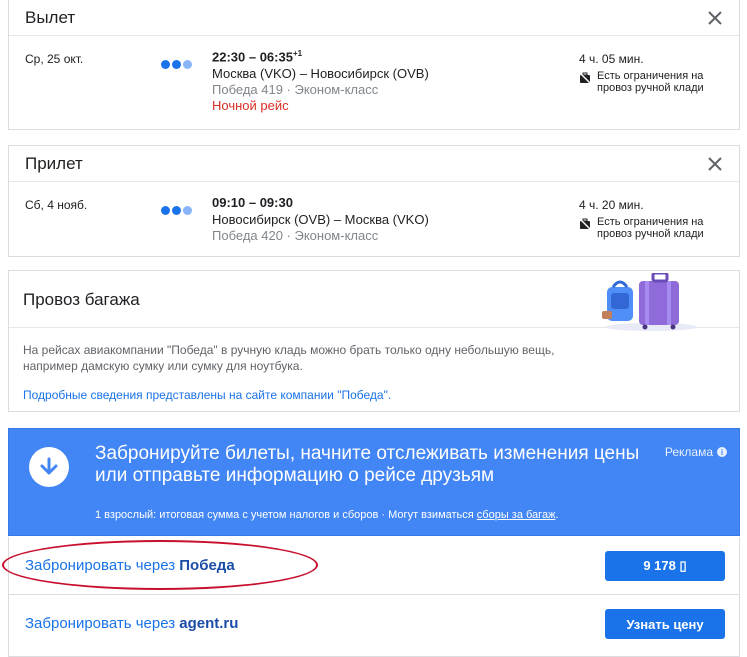  I want to click on provider-name: agent.ru, so click(209, 623).